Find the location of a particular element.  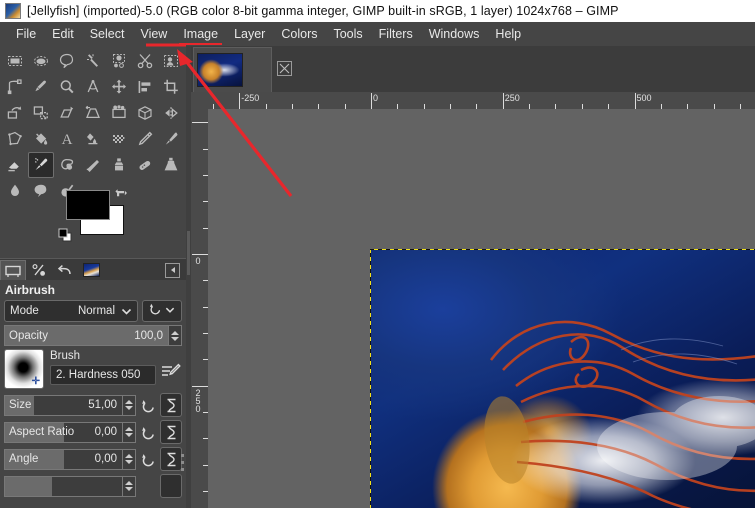

aspect-ratio-reset-icon is located at coordinates (148, 432).